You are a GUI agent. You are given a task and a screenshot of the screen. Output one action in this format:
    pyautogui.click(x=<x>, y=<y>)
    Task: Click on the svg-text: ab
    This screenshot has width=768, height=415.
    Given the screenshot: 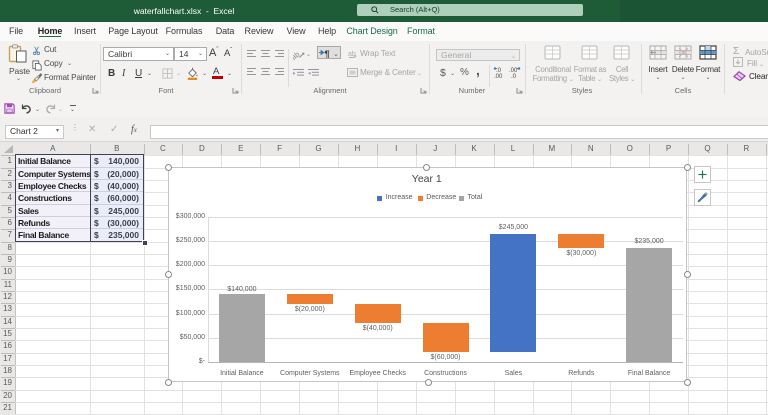 What is the action you would take?
    pyautogui.click(x=297, y=55)
    